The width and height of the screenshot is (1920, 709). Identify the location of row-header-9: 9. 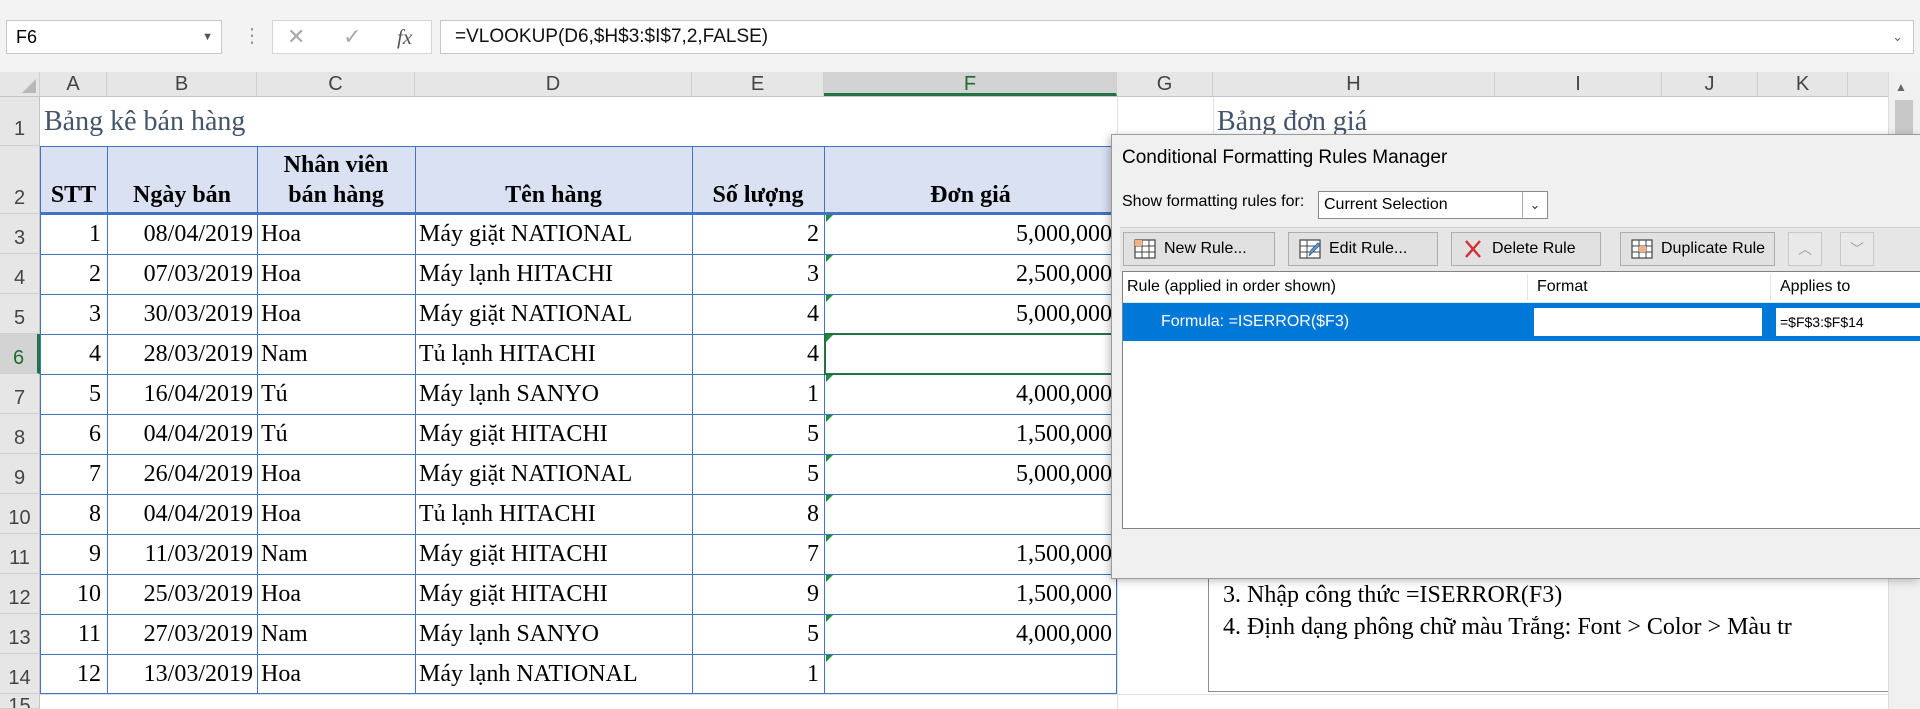
(20, 474).